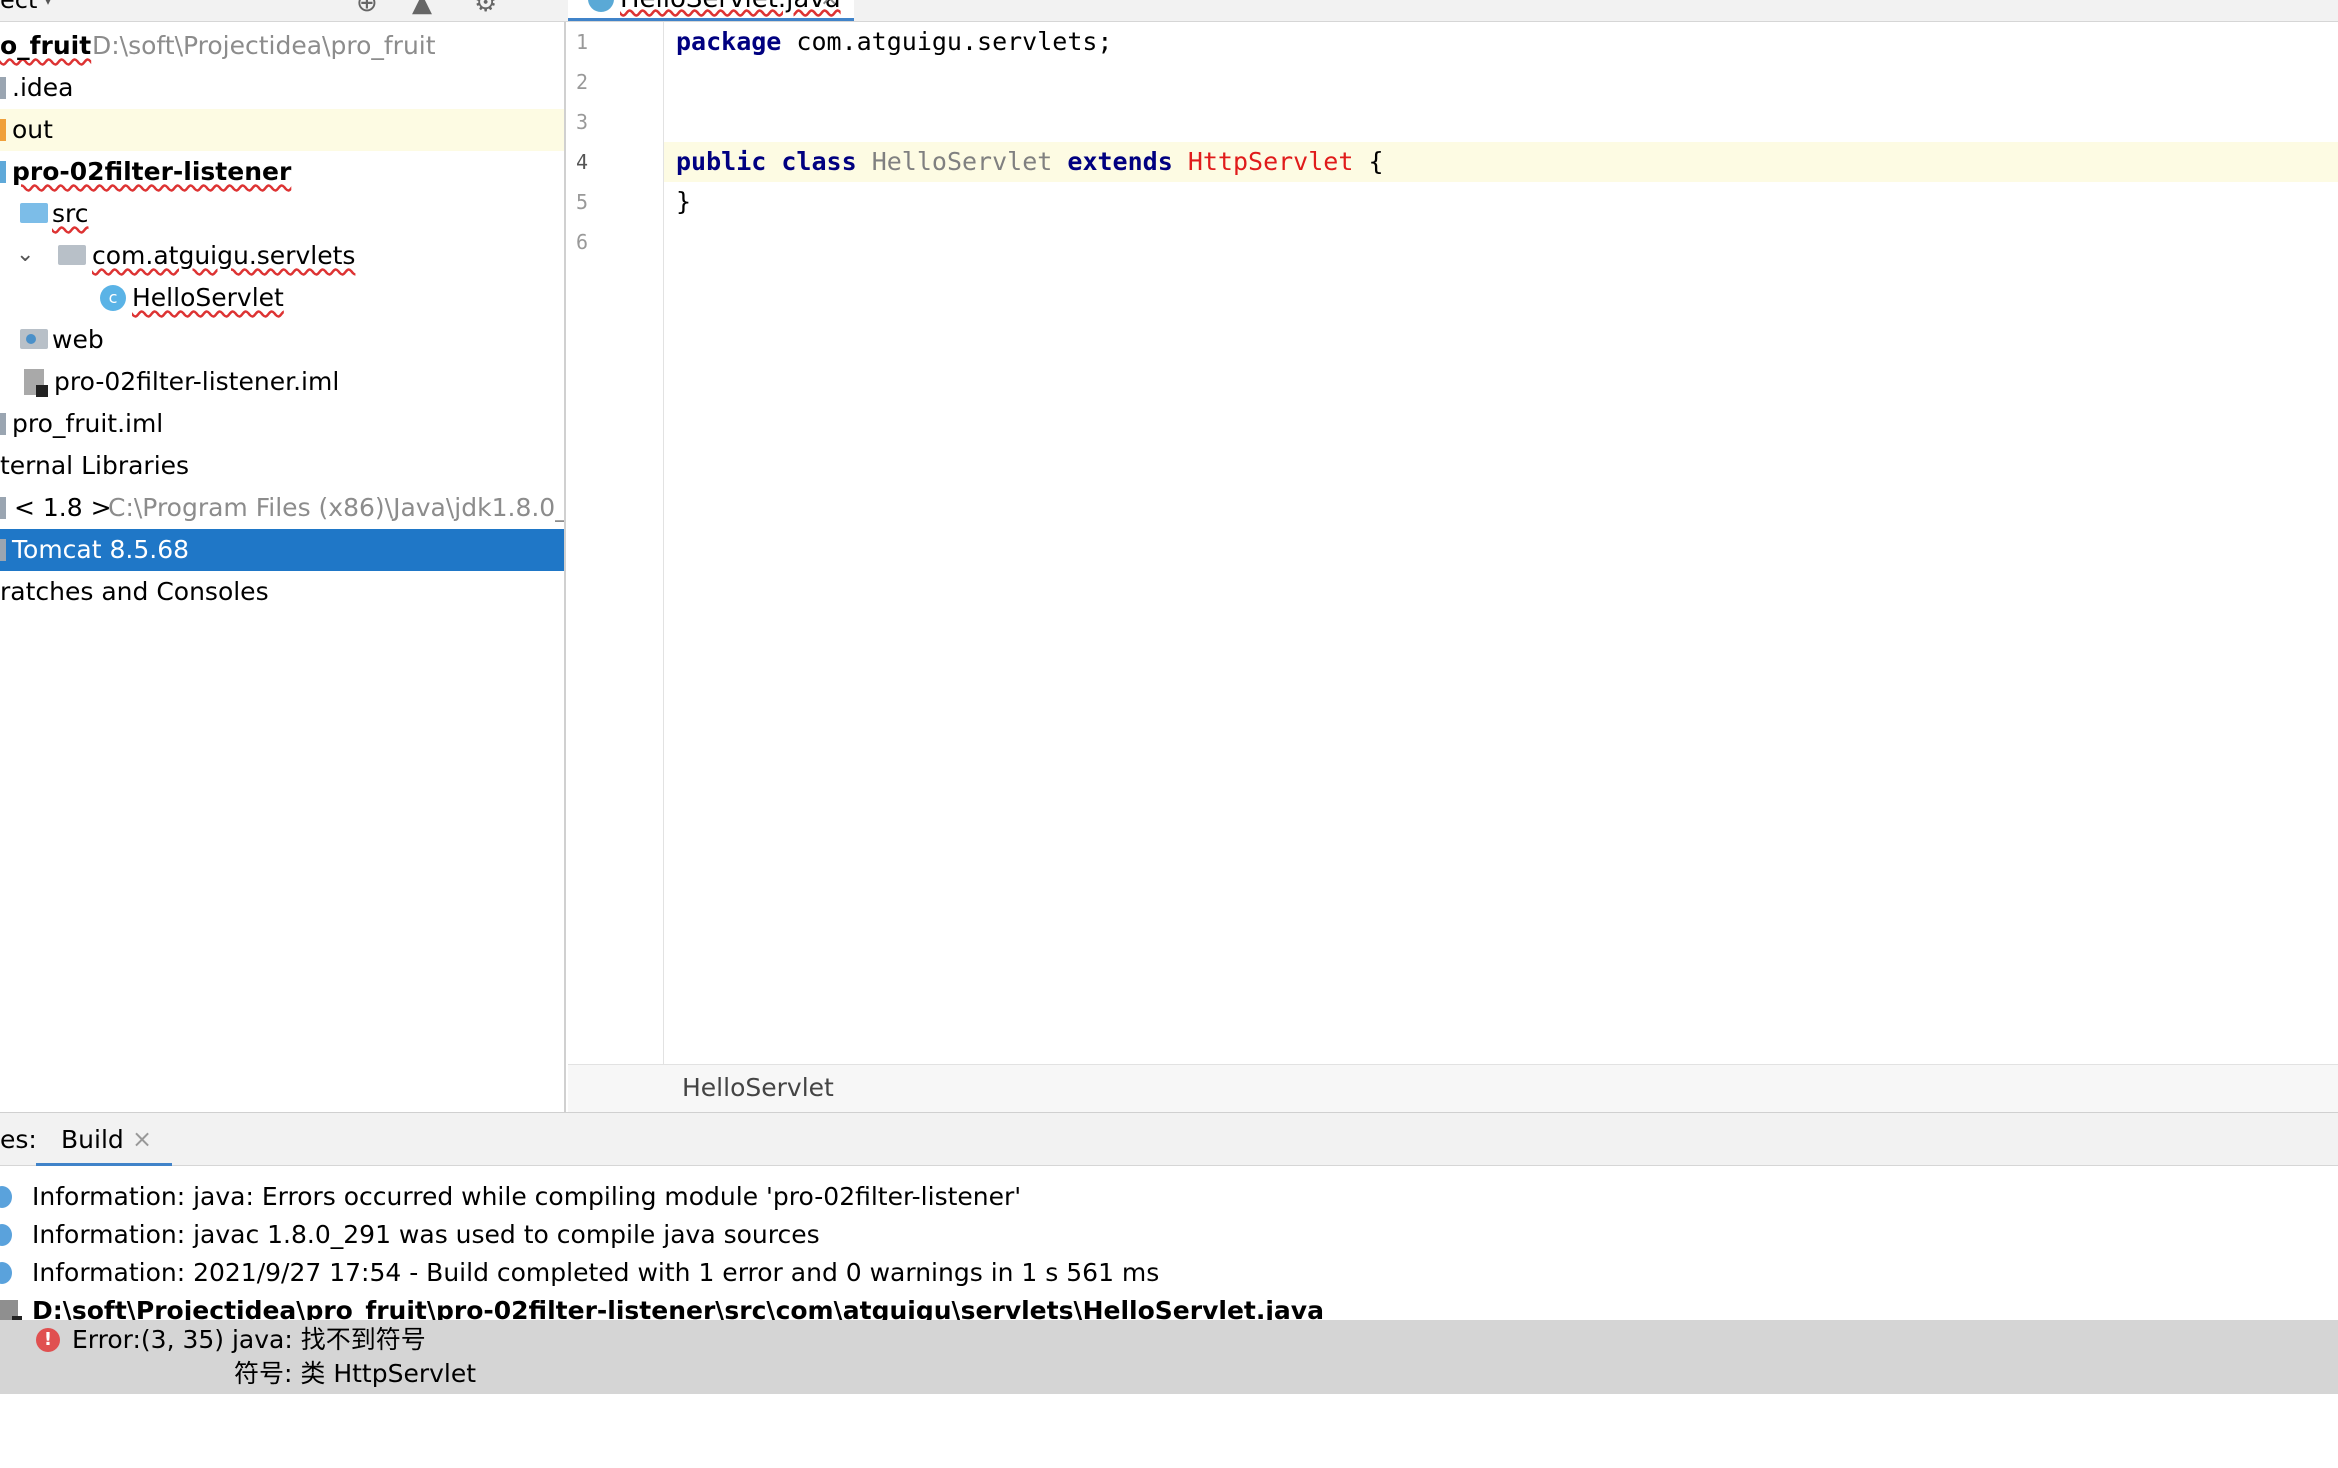 This screenshot has height=1468, width=2338. What do you see at coordinates (582, 82) in the screenshot?
I see `line-number: 2` at bounding box center [582, 82].